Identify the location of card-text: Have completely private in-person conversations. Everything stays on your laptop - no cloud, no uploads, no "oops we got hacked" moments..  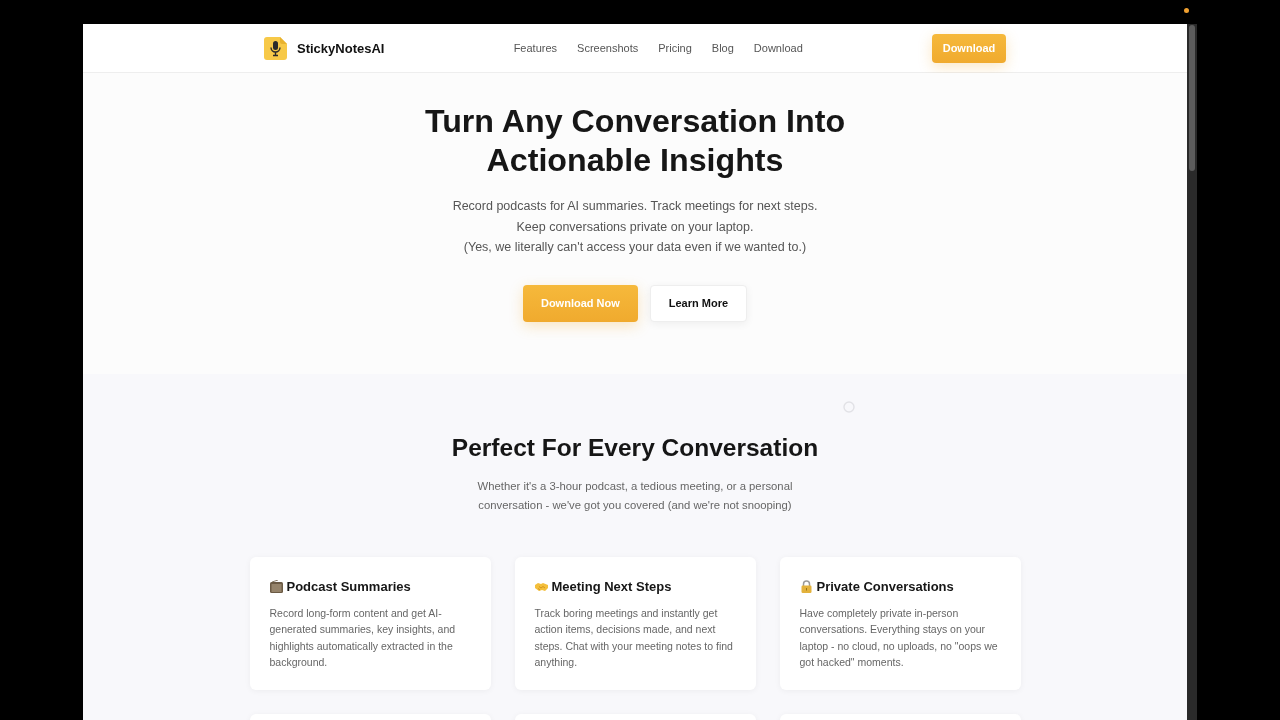
(899, 637).